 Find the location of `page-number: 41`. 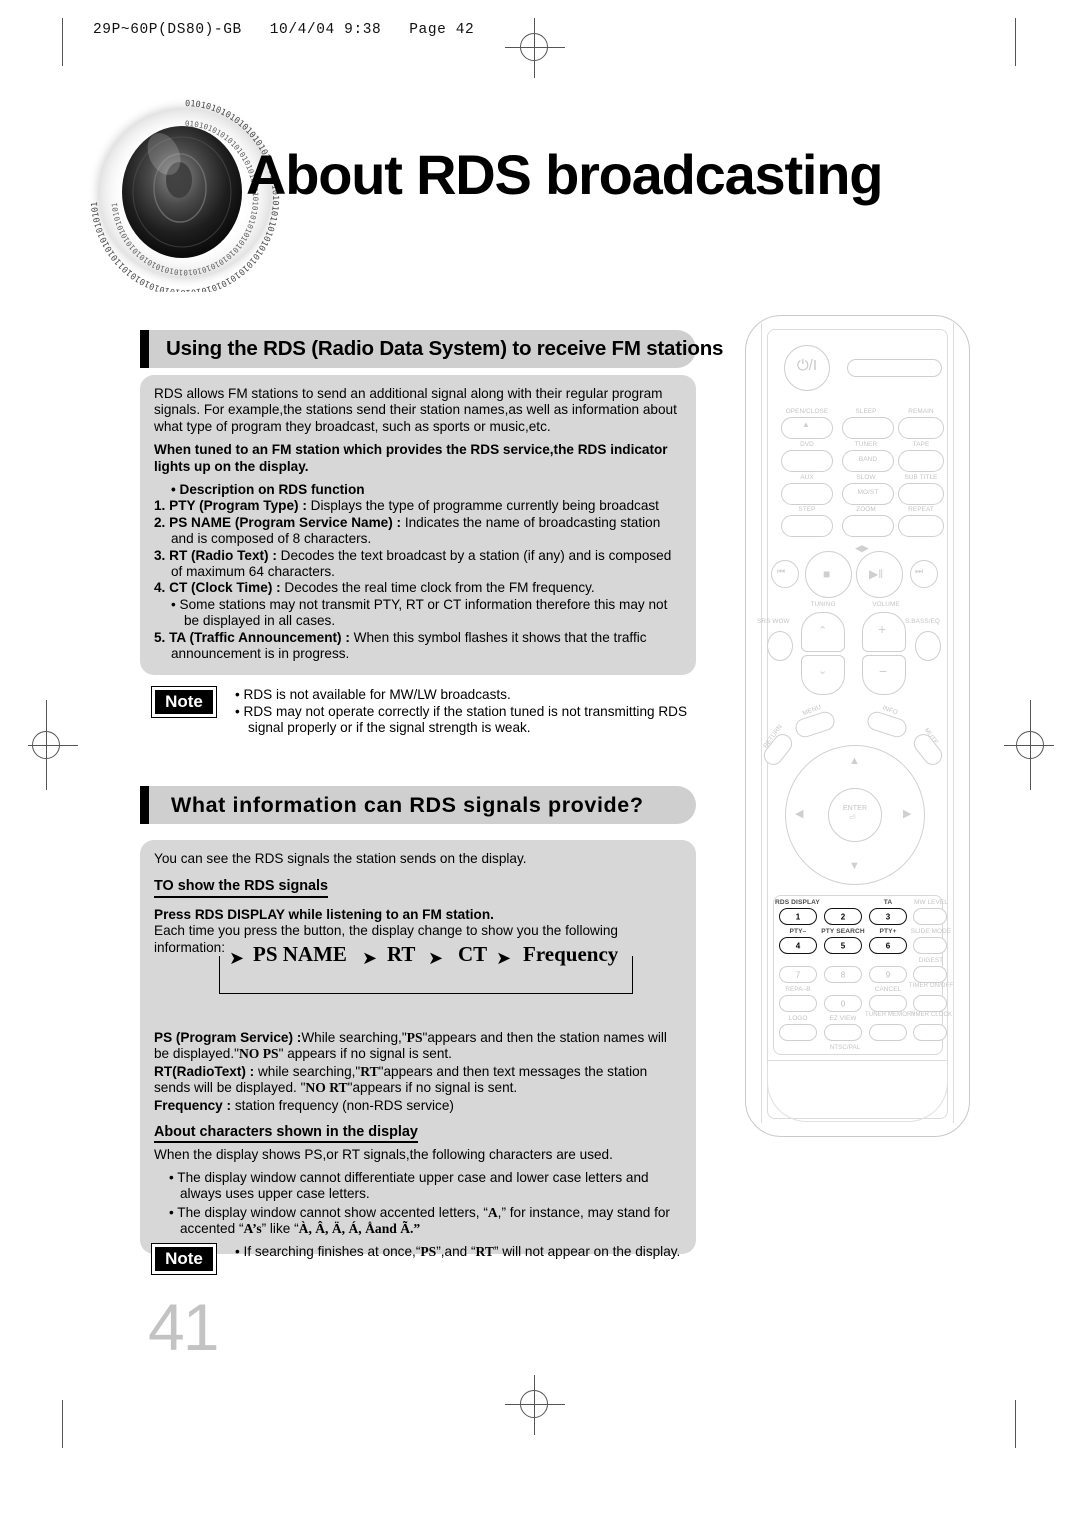

page-number: 41 is located at coordinates (183, 1327).